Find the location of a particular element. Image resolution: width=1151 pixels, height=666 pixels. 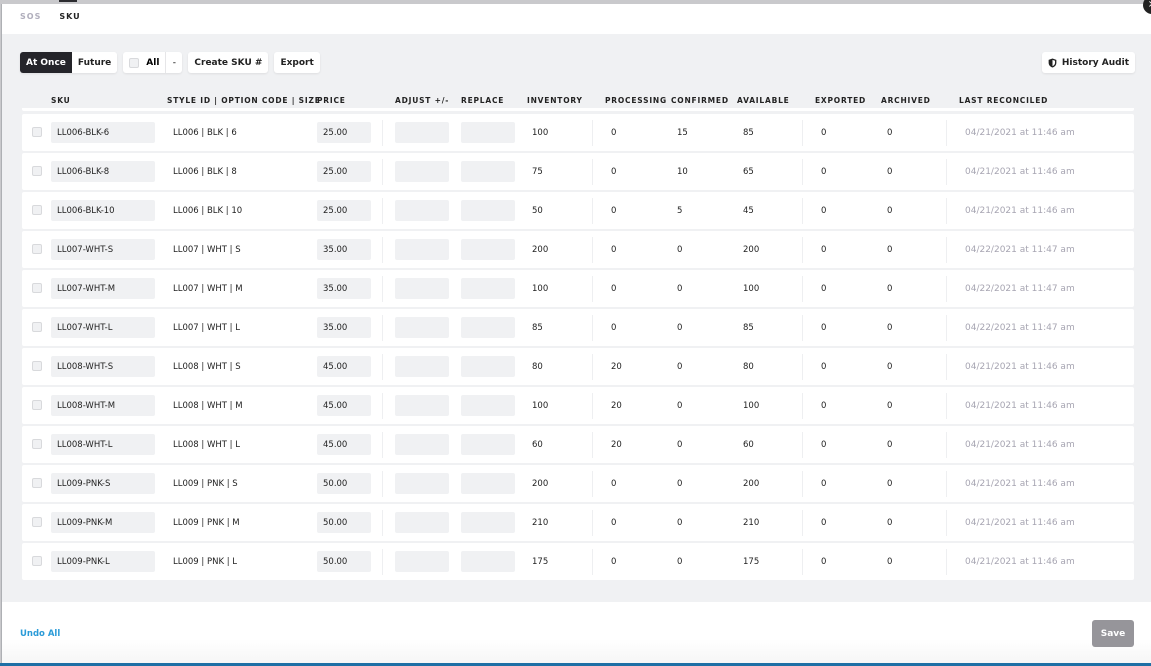

select-all-button: All is located at coordinates (145, 62).